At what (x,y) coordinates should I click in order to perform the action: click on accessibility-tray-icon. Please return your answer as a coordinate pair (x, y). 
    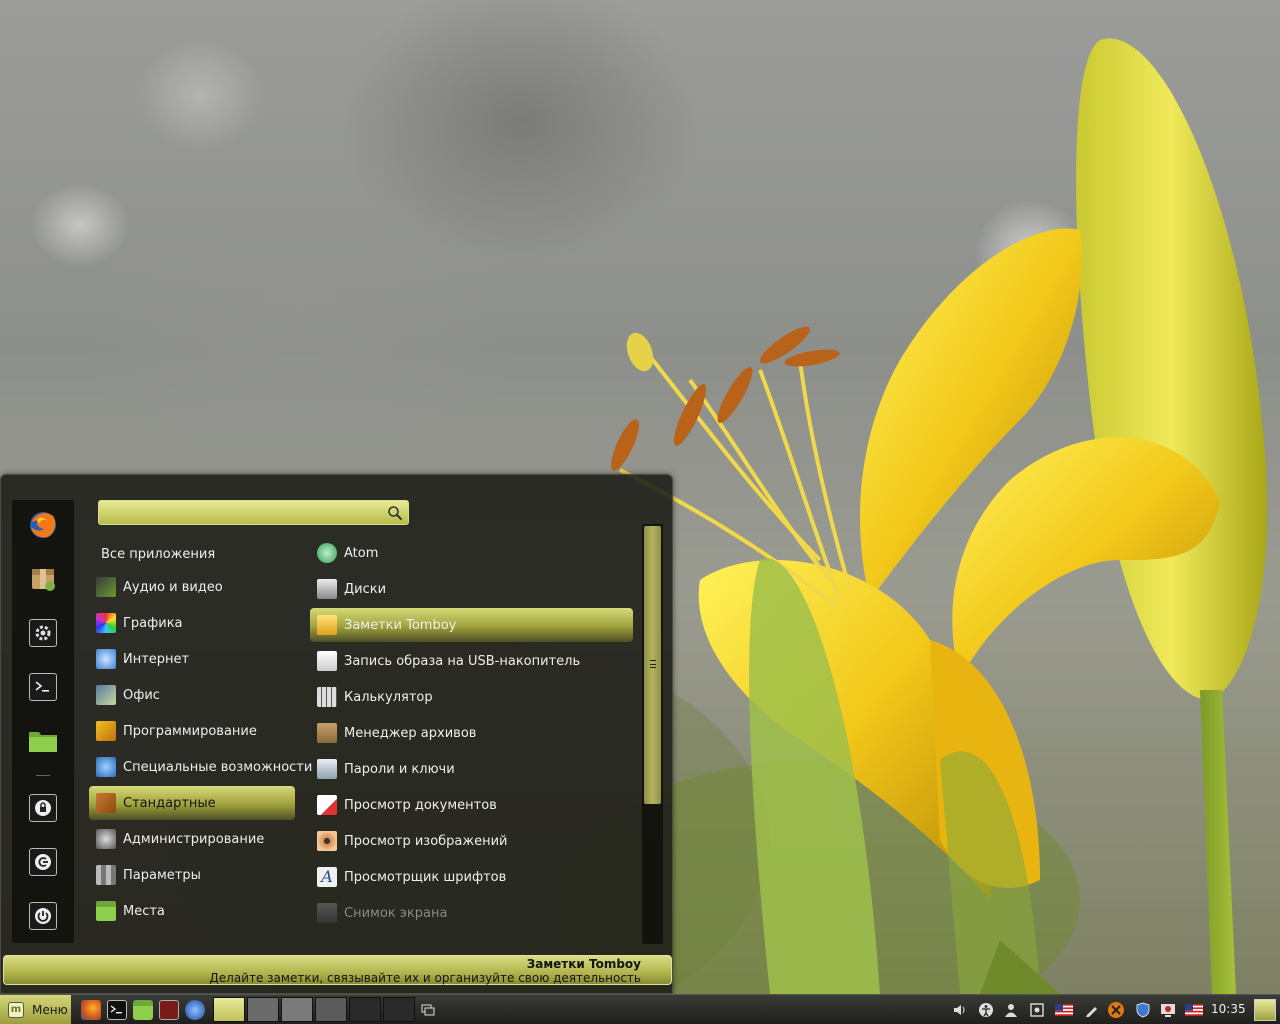
    Looking at the image, I should click on (986, 1010).